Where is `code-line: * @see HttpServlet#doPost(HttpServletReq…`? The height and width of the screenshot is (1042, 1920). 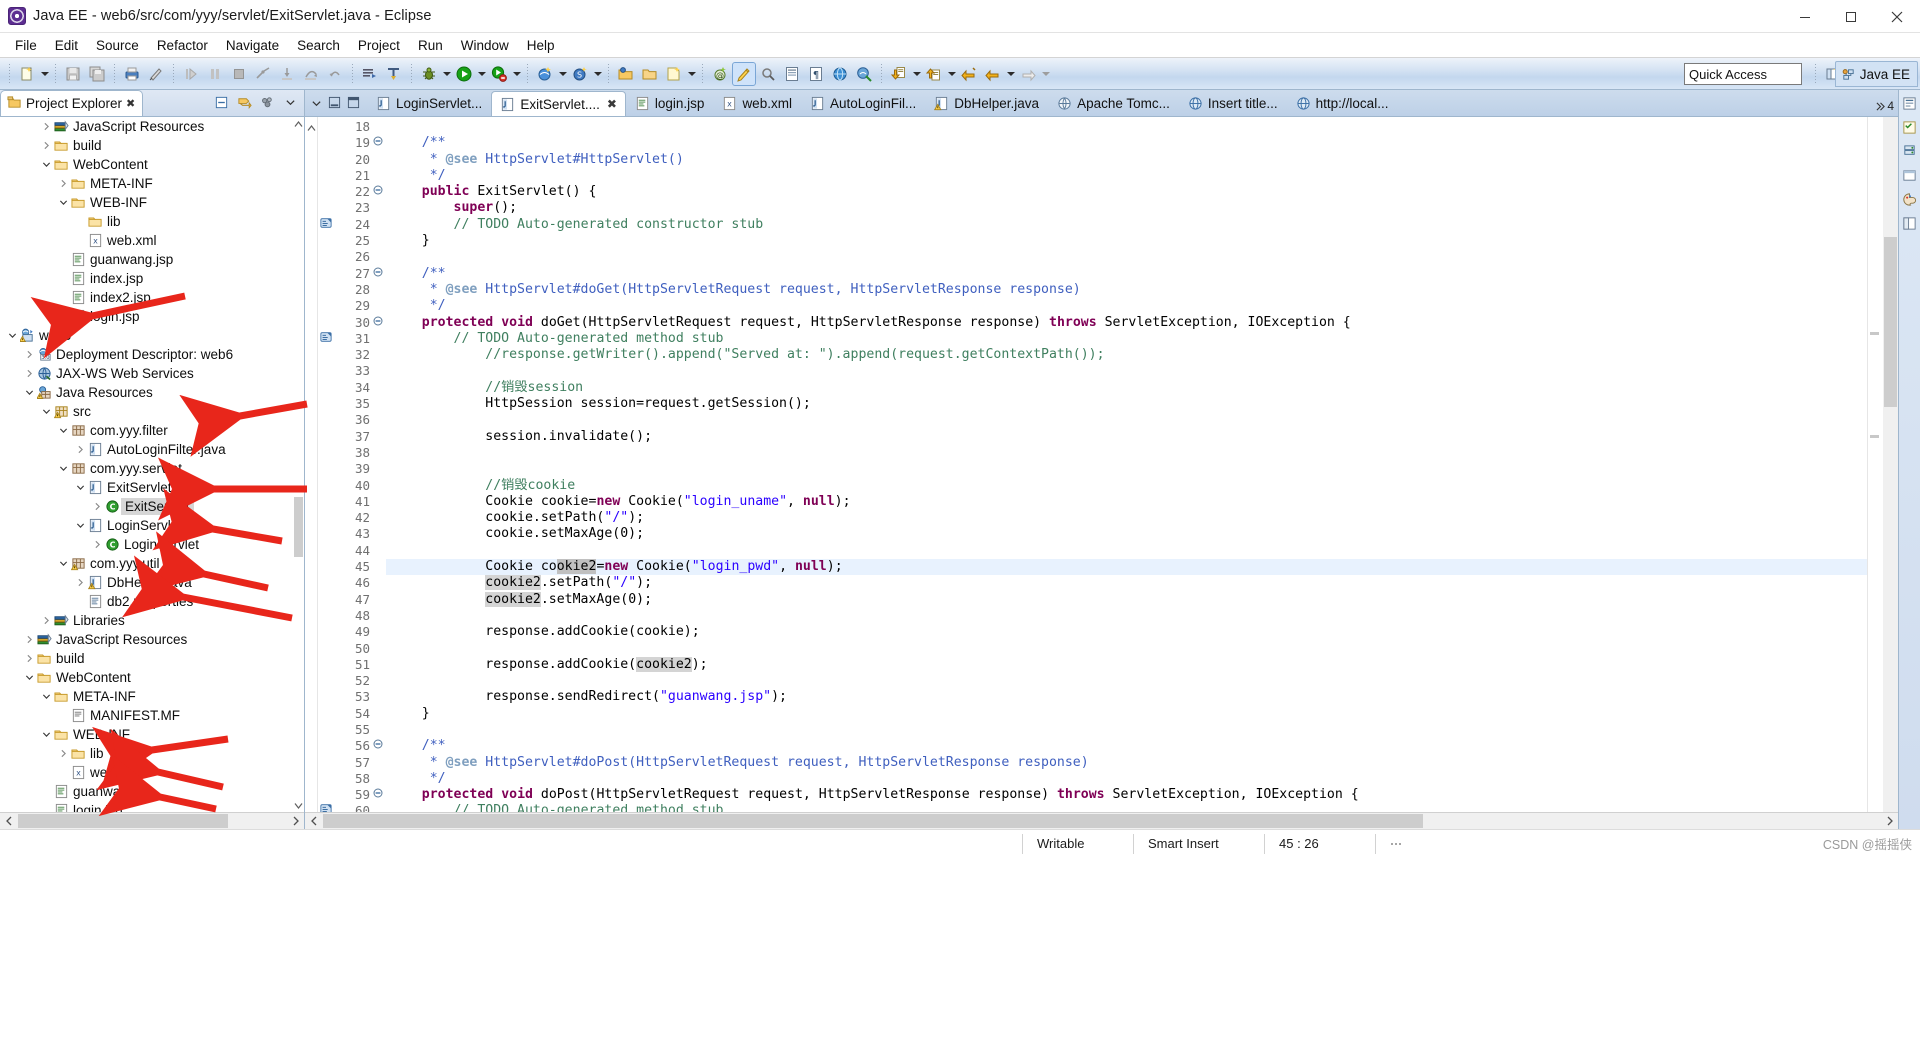 code-line: * @see HttpServlet#doPost(HttpServletReq… is located at coordinates (1126, 763).